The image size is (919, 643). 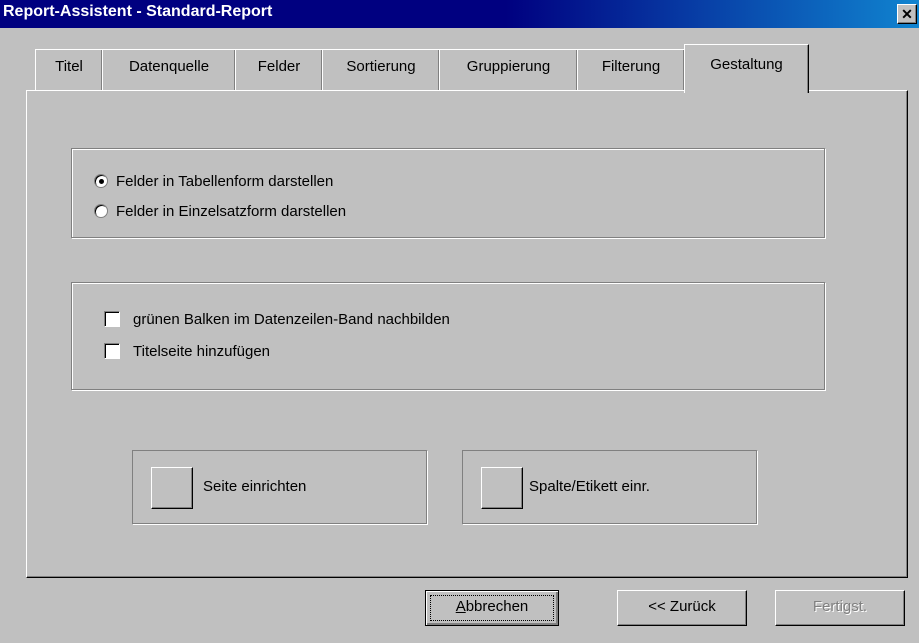 What do you see at coordinates (279, 66) in the screenshot?
I see `tab-label: Felder` at bounding box center [279, 66].